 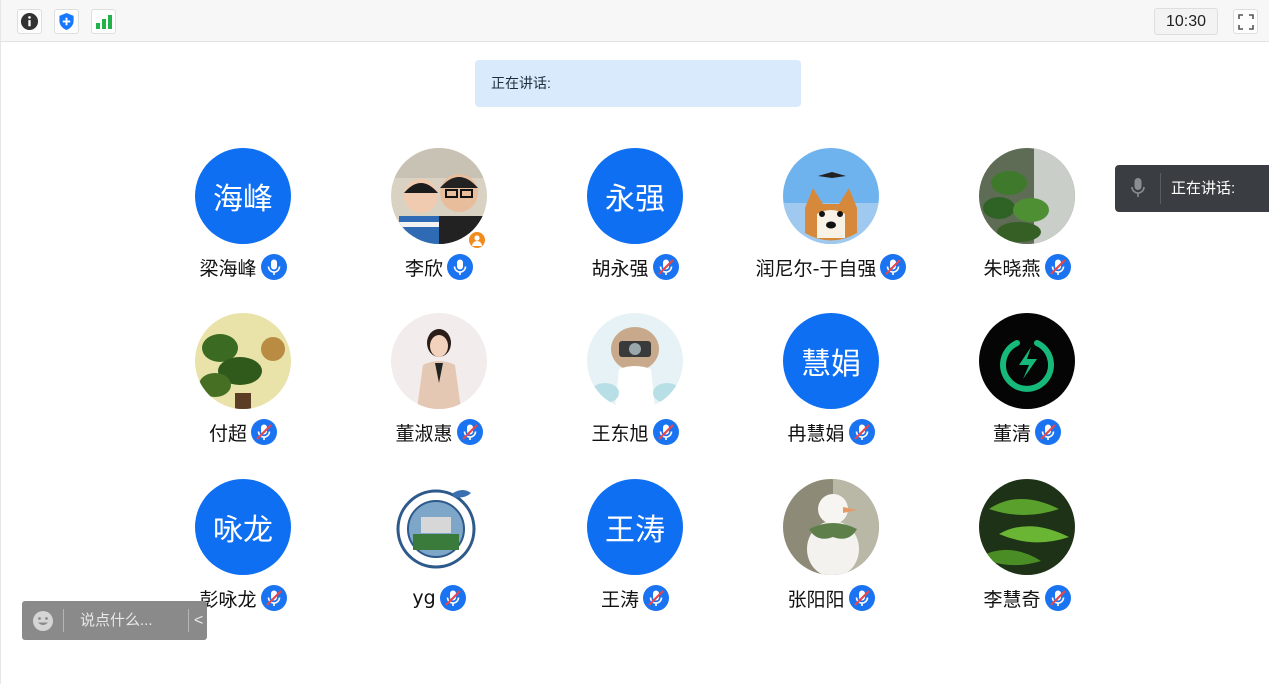 I want to click on participant-name: 李慧奇, so click(x=1012, y=599).